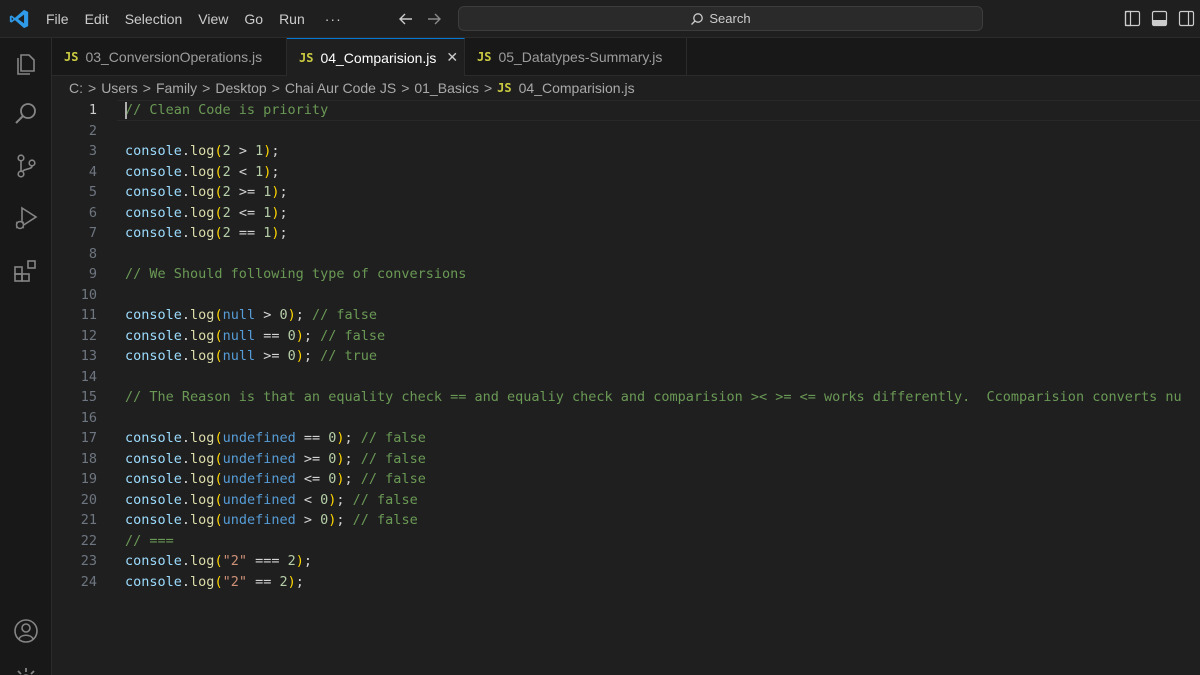 The width and height of the screenshot is (1200, 675). I want to click on code-line: 12 console.log(null == 0); // false, so click(626, 336).